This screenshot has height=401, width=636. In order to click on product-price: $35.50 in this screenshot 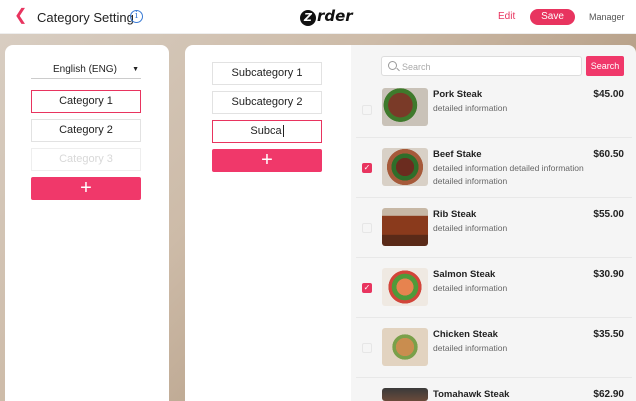, I will do `click(608, 334)`.